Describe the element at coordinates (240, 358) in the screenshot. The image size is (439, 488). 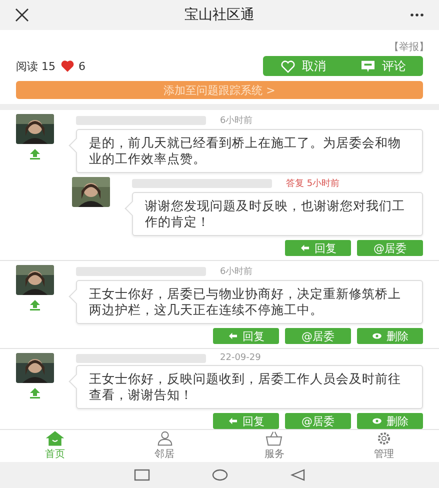
I see `comment-time: 22-09-29` at that location.